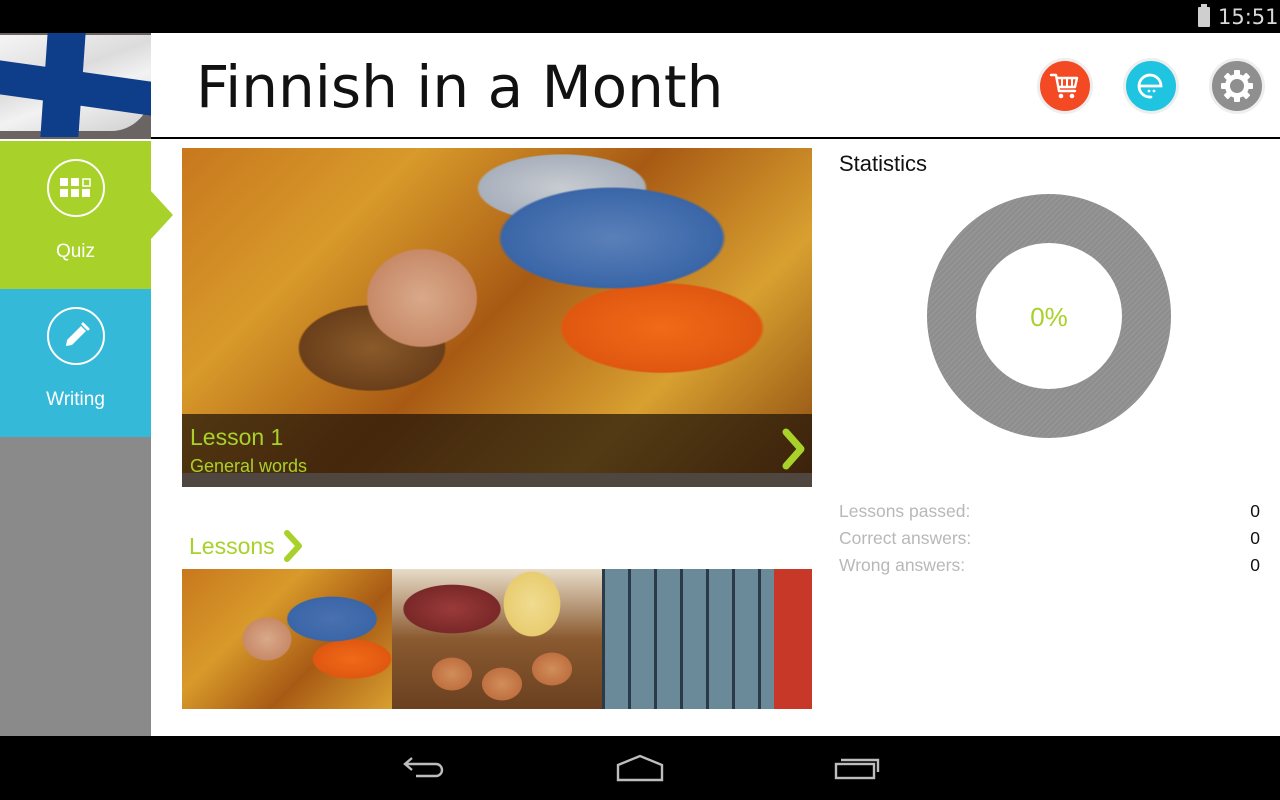 This screenshot has width=1280, height=800. I want to click on e-smiley-icon, so click(1150, 86).